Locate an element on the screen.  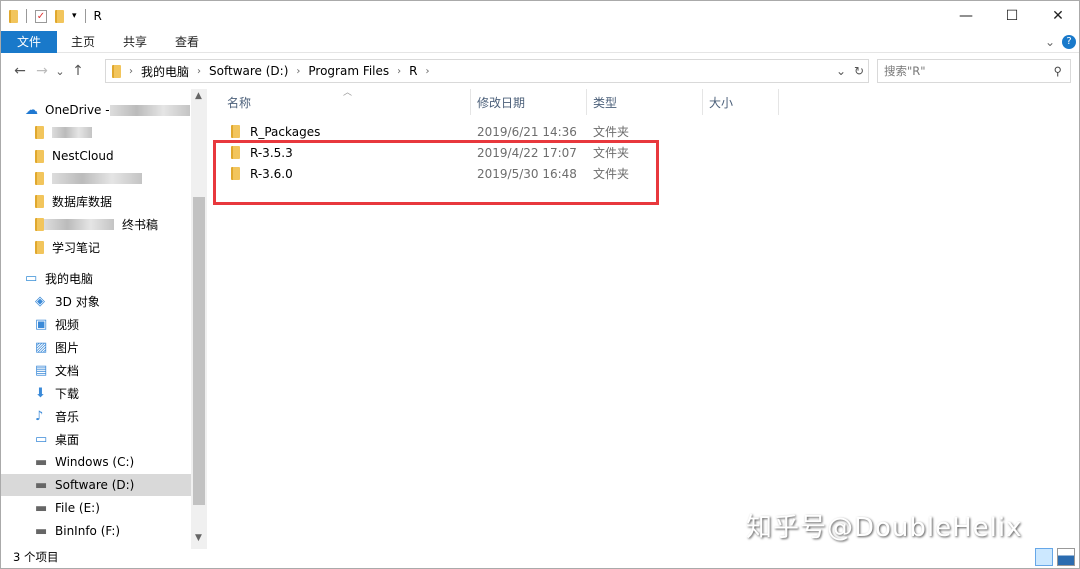
sidebar-item-label: 我的电脑 is located at coordinates (69, 278).